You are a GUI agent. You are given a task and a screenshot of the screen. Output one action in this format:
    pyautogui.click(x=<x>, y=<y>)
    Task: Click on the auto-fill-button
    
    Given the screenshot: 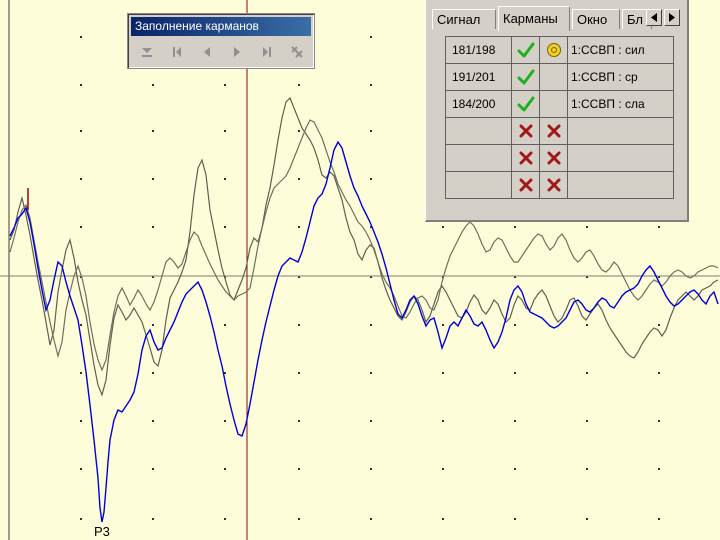 What is the action you would take?
    pyautogui.click(x=297, y=52)
    